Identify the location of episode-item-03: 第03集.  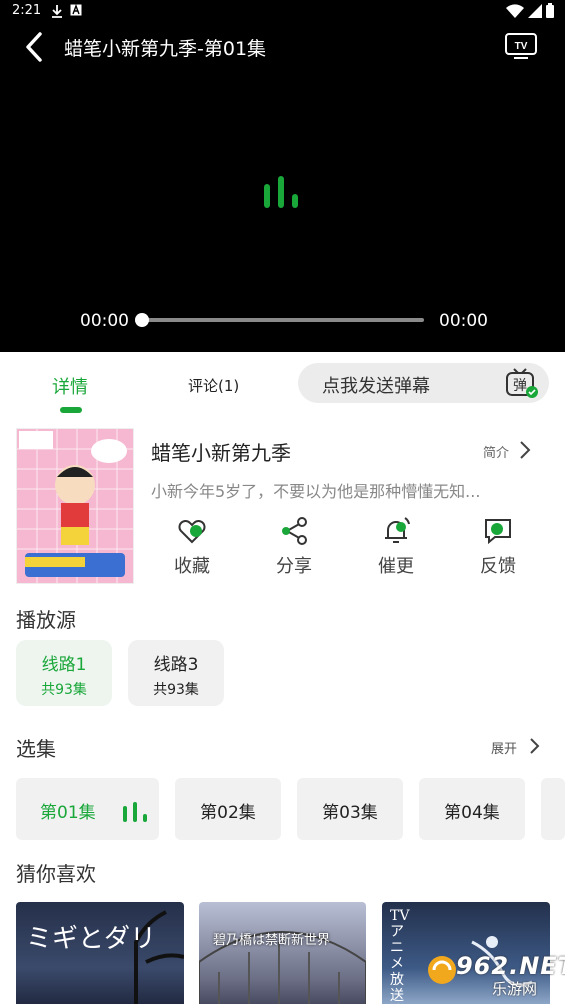
(350, 809).